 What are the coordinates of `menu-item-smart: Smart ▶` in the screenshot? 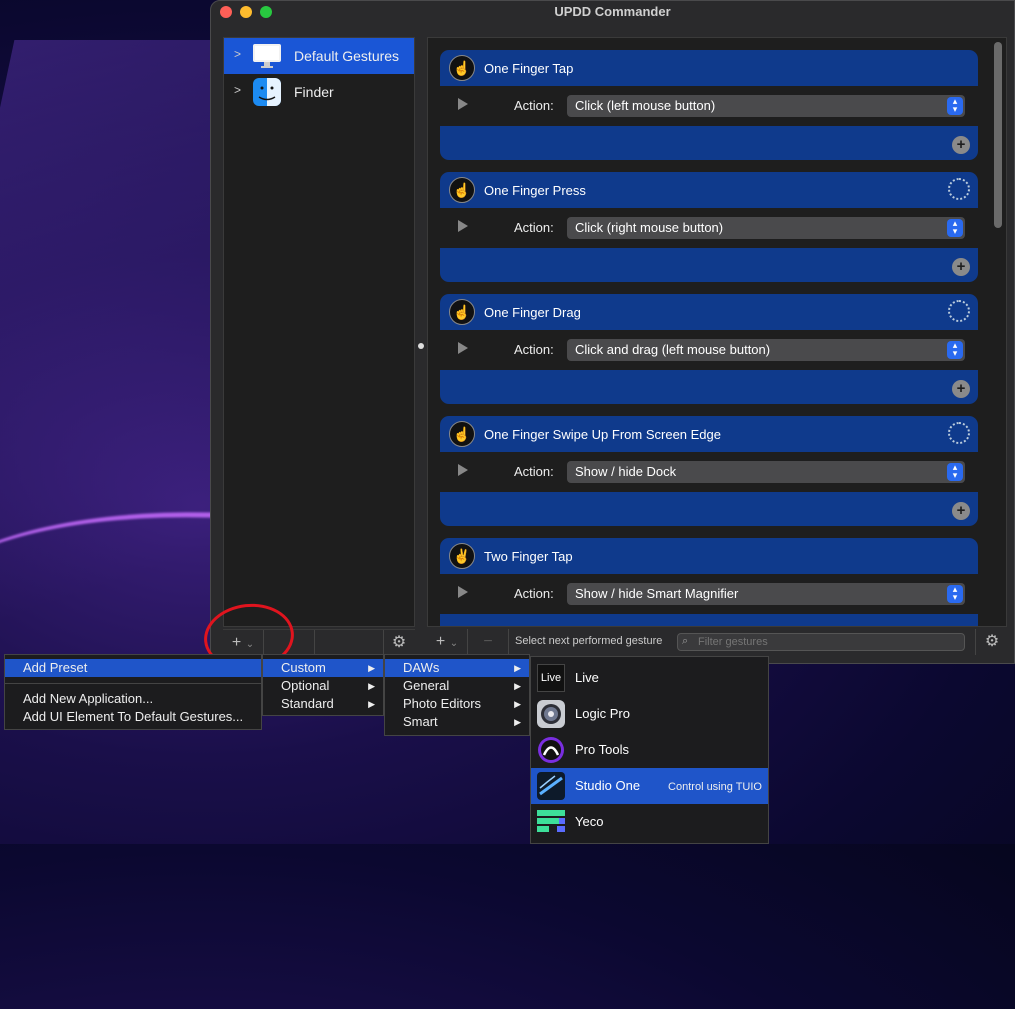 It's located at (457, 722).